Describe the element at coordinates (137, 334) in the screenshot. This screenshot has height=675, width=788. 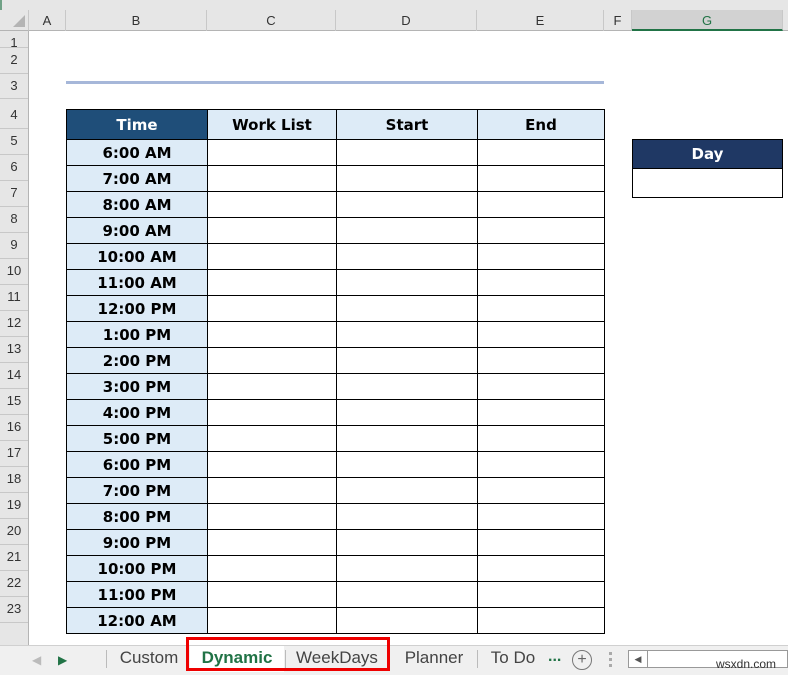
I see `time-cell: 1:00 PM` at that location.